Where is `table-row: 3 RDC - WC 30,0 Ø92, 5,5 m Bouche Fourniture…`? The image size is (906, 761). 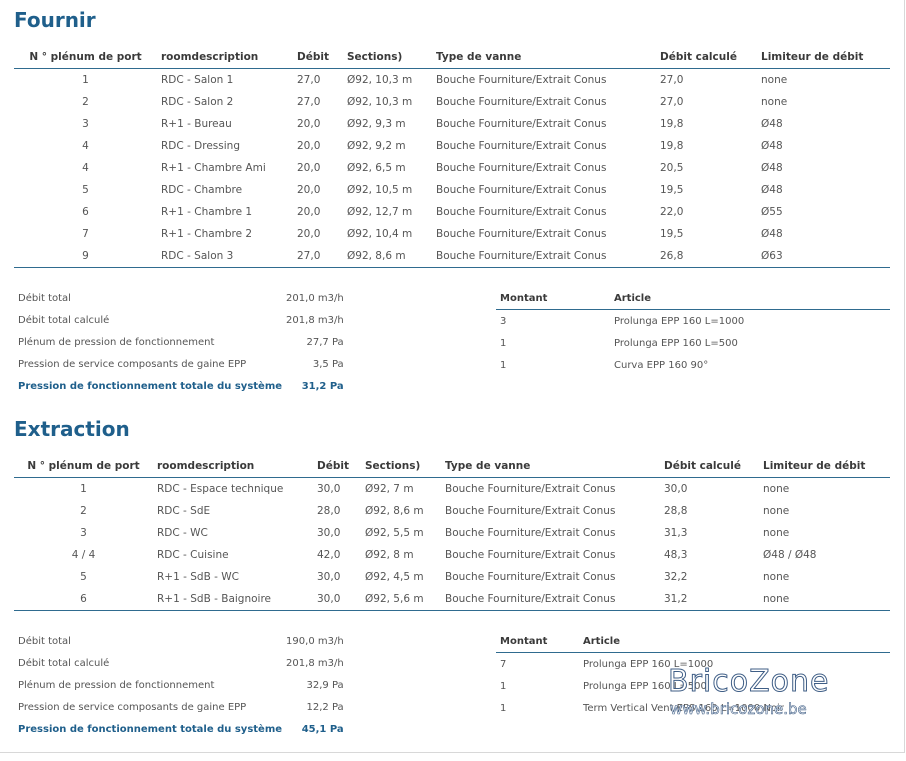
table-row: 3 RDC - WC 30,0 Ø92, 5,5 m Bouche Fourniture… is located at coordinates (452, 533).